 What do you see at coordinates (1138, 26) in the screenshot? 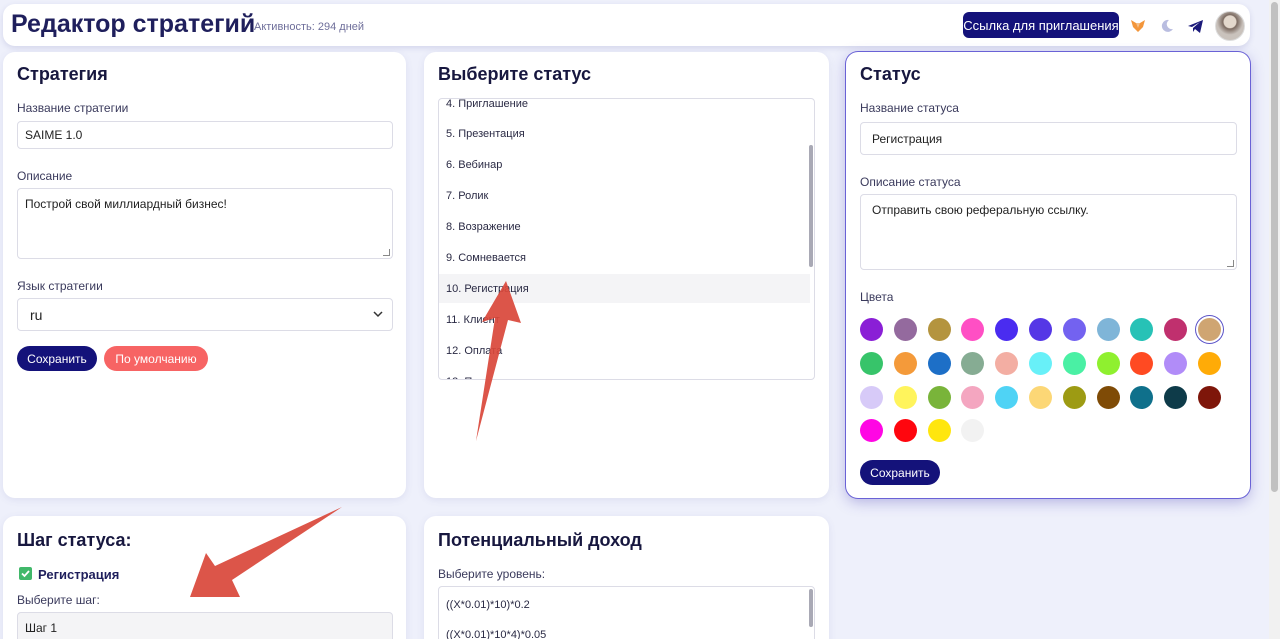
I see `fox-icon` at bounding box center [1138, 26].